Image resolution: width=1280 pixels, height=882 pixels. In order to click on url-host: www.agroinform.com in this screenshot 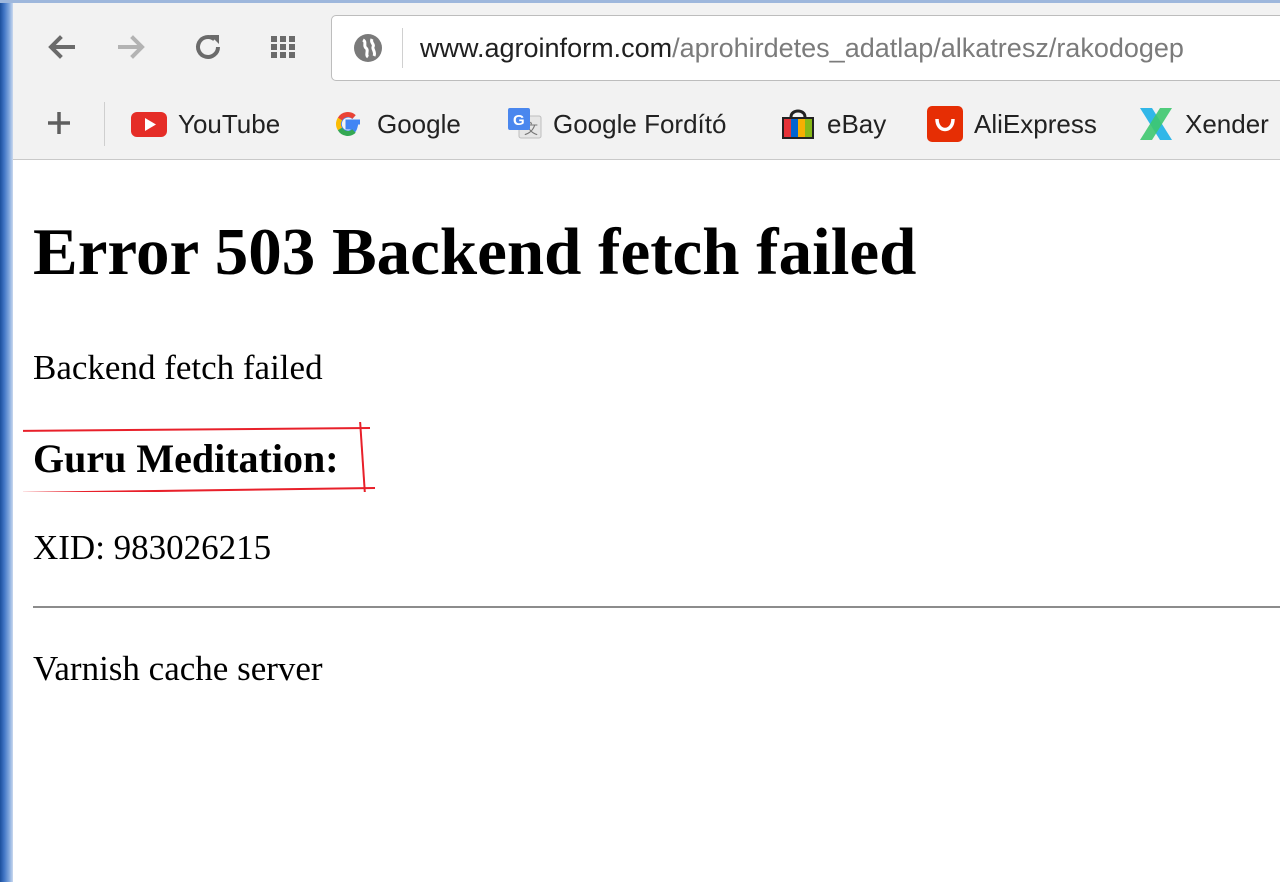, I will do `click(546, 48)`.